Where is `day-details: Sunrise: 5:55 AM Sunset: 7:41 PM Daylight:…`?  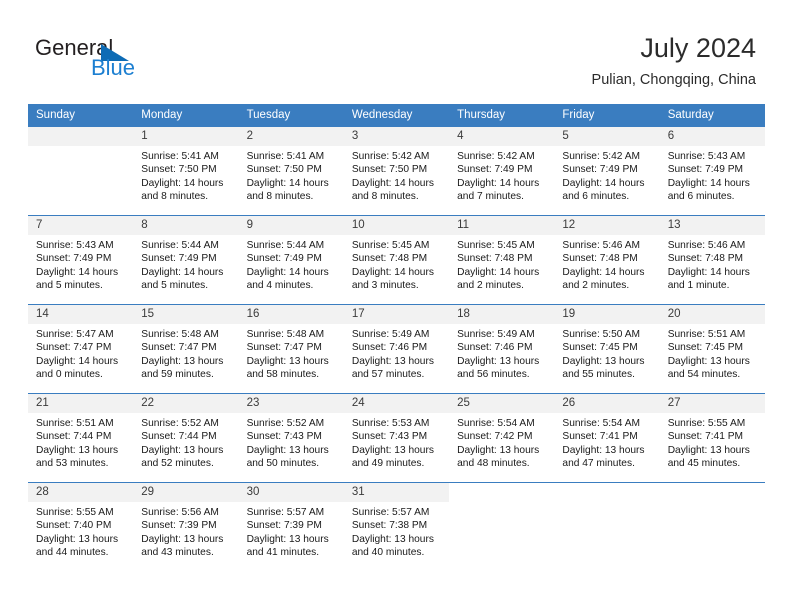 day-details: Sunrise: 5:55 AM Sunset: 7:41 PM Daylight:… is located at coordinates (712, 442).